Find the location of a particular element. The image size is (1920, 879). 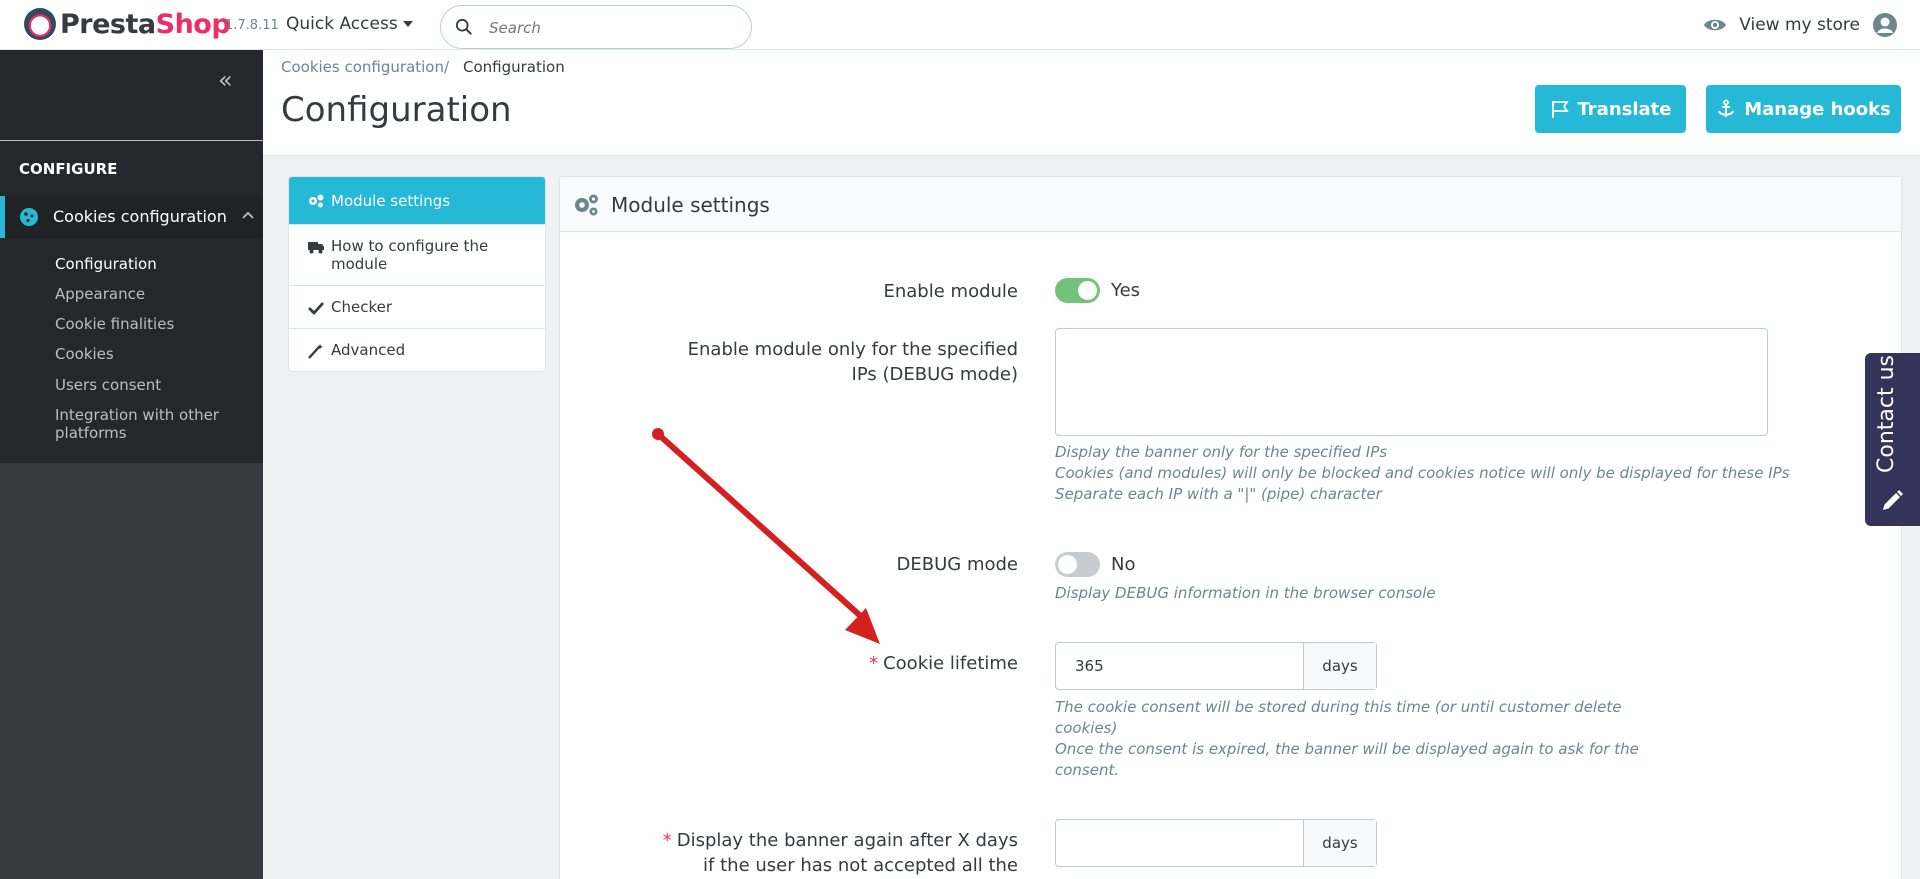

check-icon is located at coordinates (316, 309).